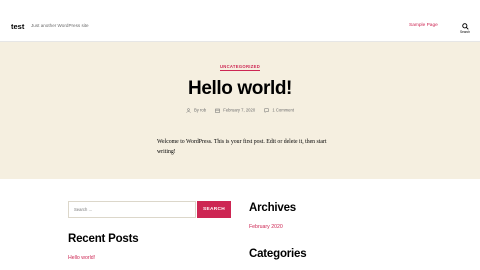  I want to click on site-title: test, so click(17, 27).